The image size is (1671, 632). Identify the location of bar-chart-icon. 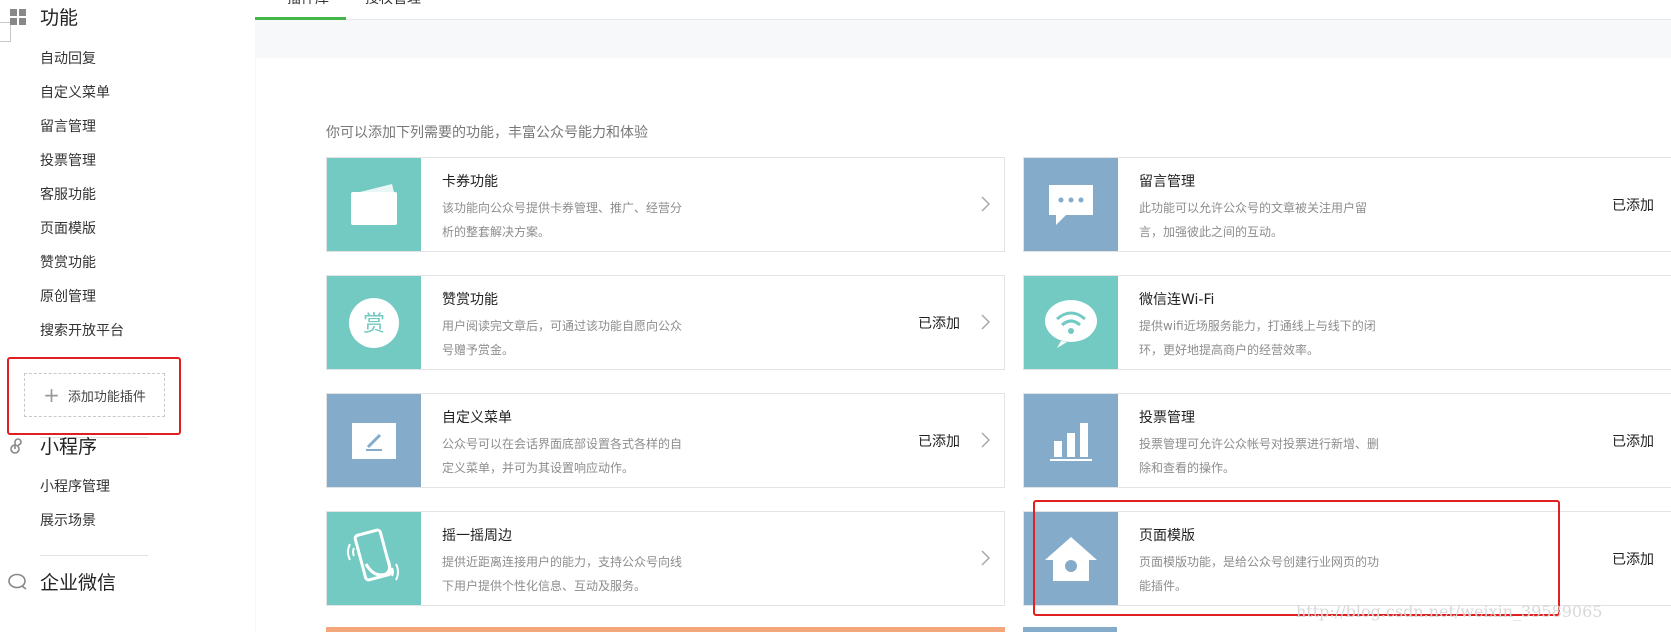
(1071, 440).